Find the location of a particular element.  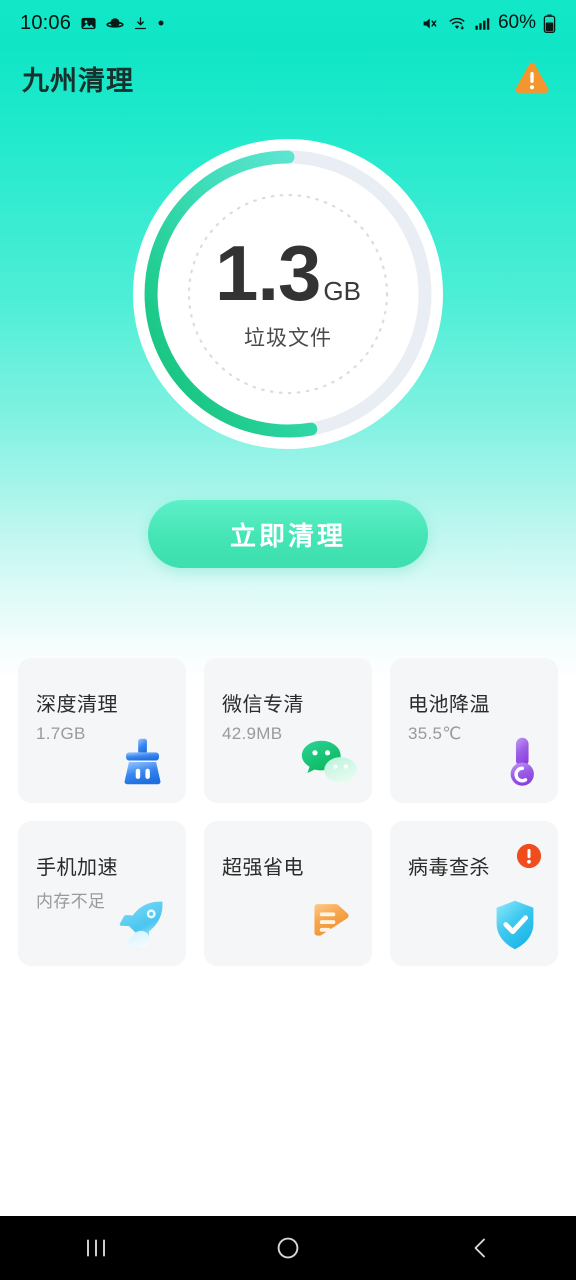

status-bar-clock: 10:06 is located at coordinates (46, 22).